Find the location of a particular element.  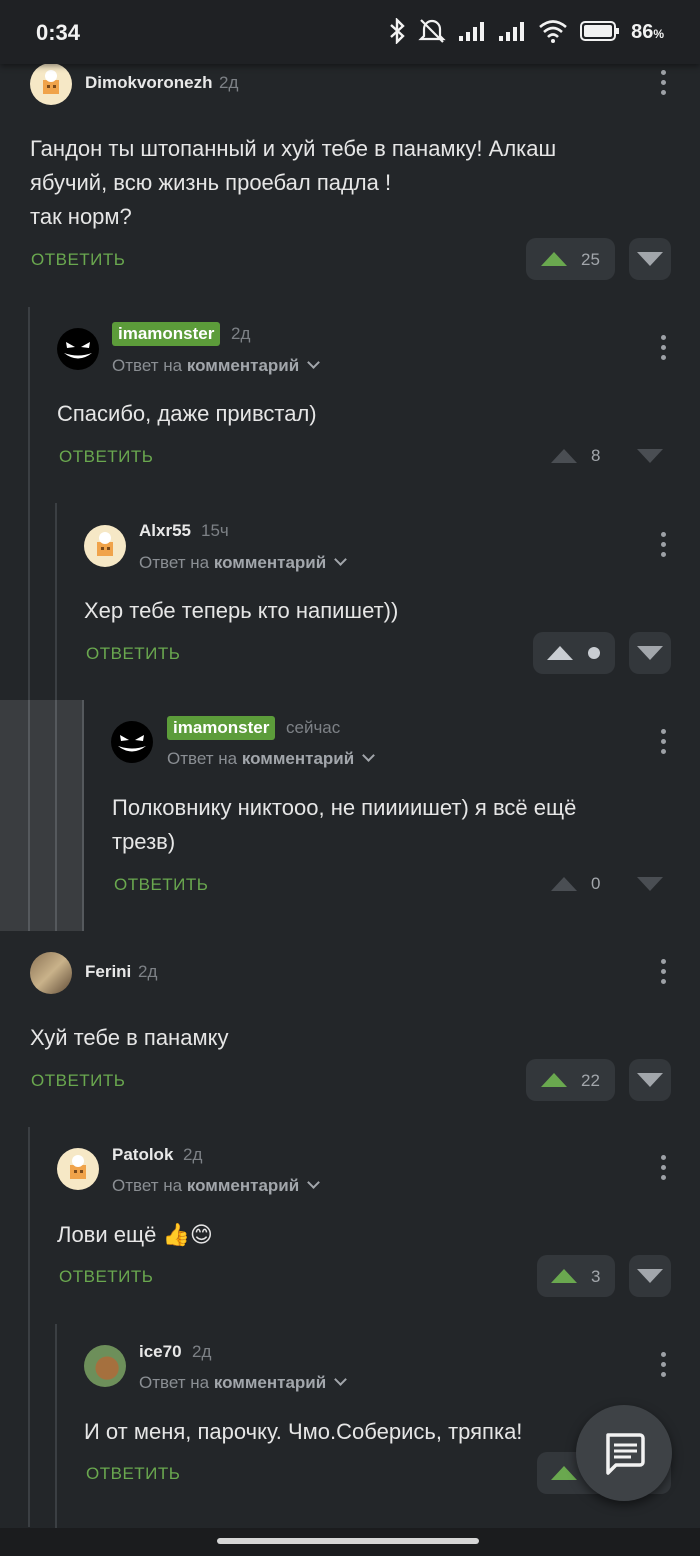

vote-score: 3 is located at coordinates (596, 1276).